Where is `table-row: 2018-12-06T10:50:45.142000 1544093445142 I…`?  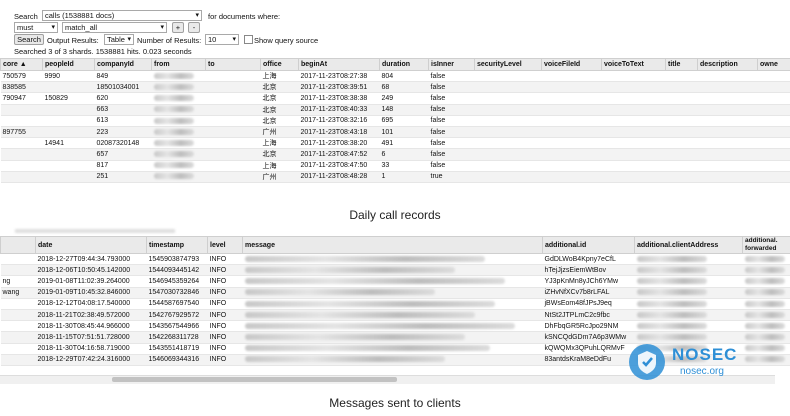
table-row: 2018-12-06T10:50:45.142000 1544093445142 I… is located at coordinates (395, 270).